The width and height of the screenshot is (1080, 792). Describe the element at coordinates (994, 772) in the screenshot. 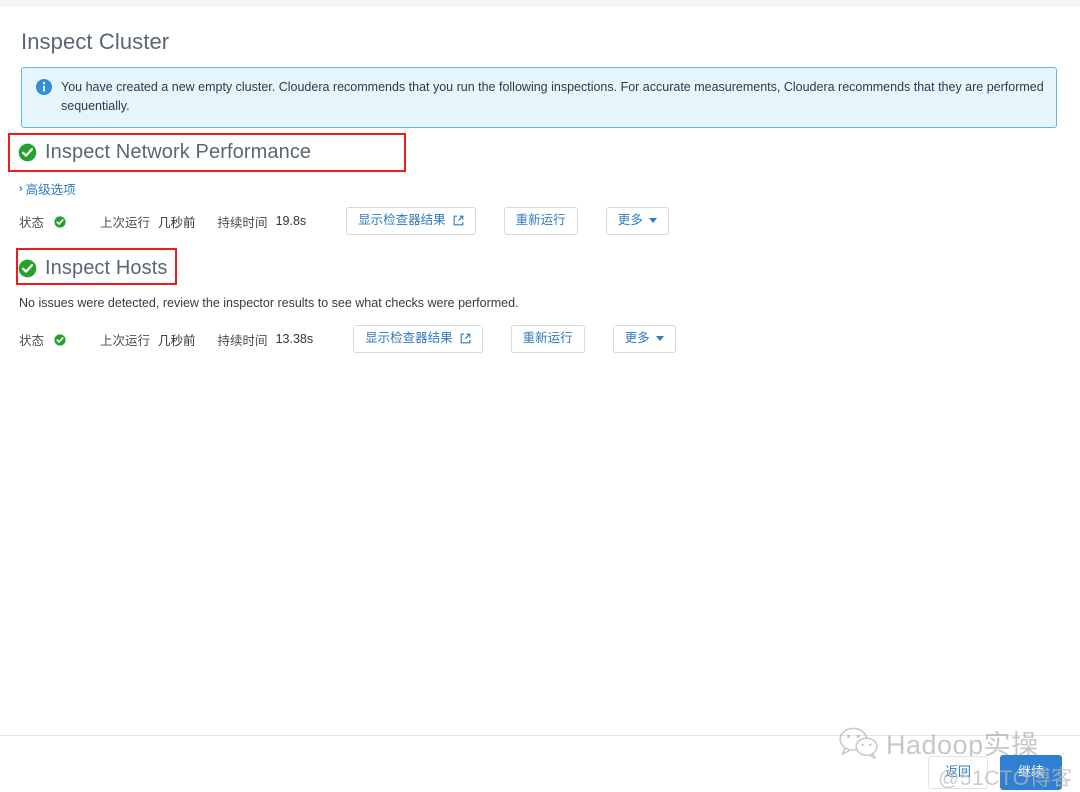

I see `footer-actions: 返回 继续` at that location.